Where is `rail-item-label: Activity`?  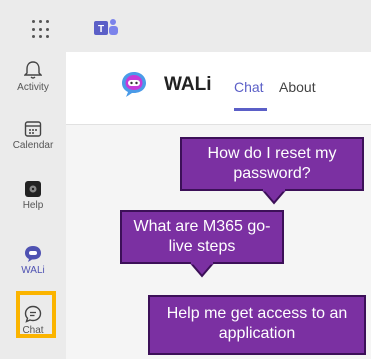 rail-item-label: Activity is located at coordinates (33, 87).